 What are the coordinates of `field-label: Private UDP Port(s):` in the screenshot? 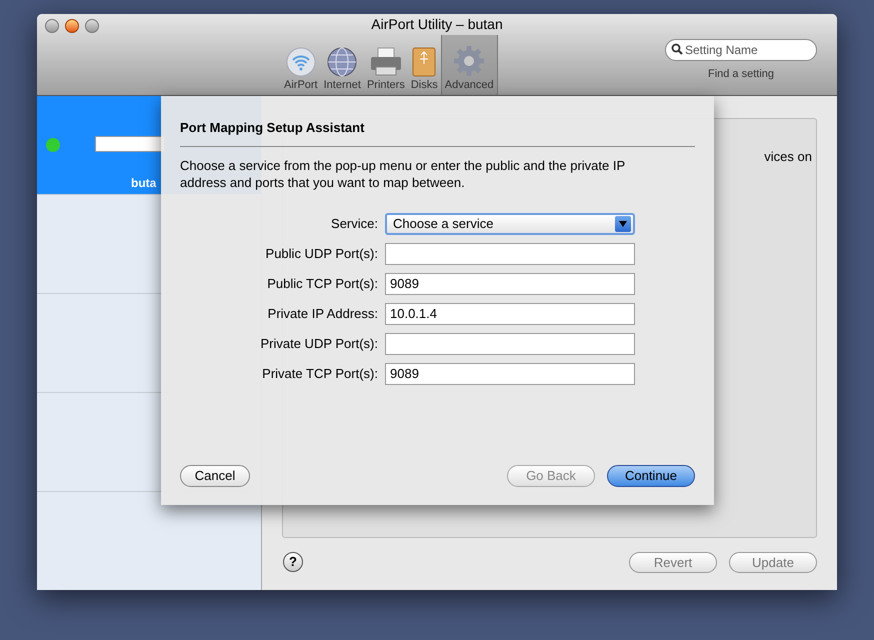 It's located at (318, 343).